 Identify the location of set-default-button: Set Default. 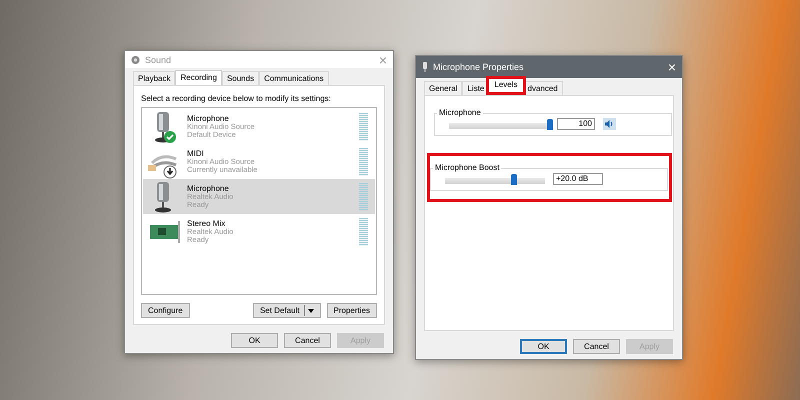
(286, 310).